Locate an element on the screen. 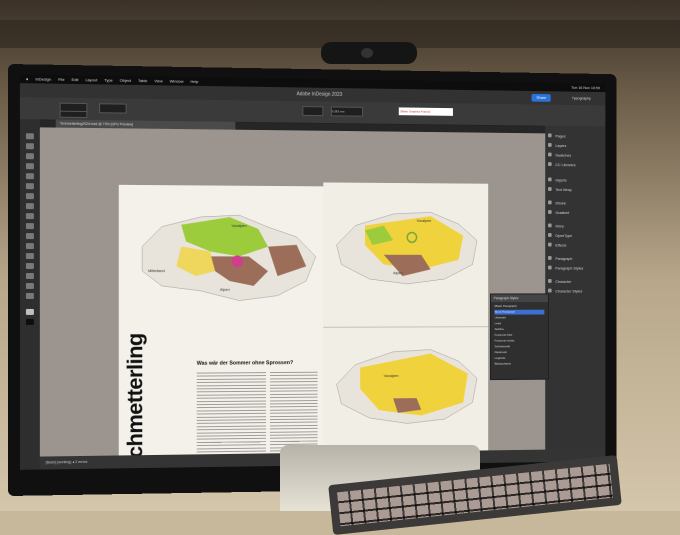 The image size is (680, 535). tools-panel is located at coordinates (29, 294).